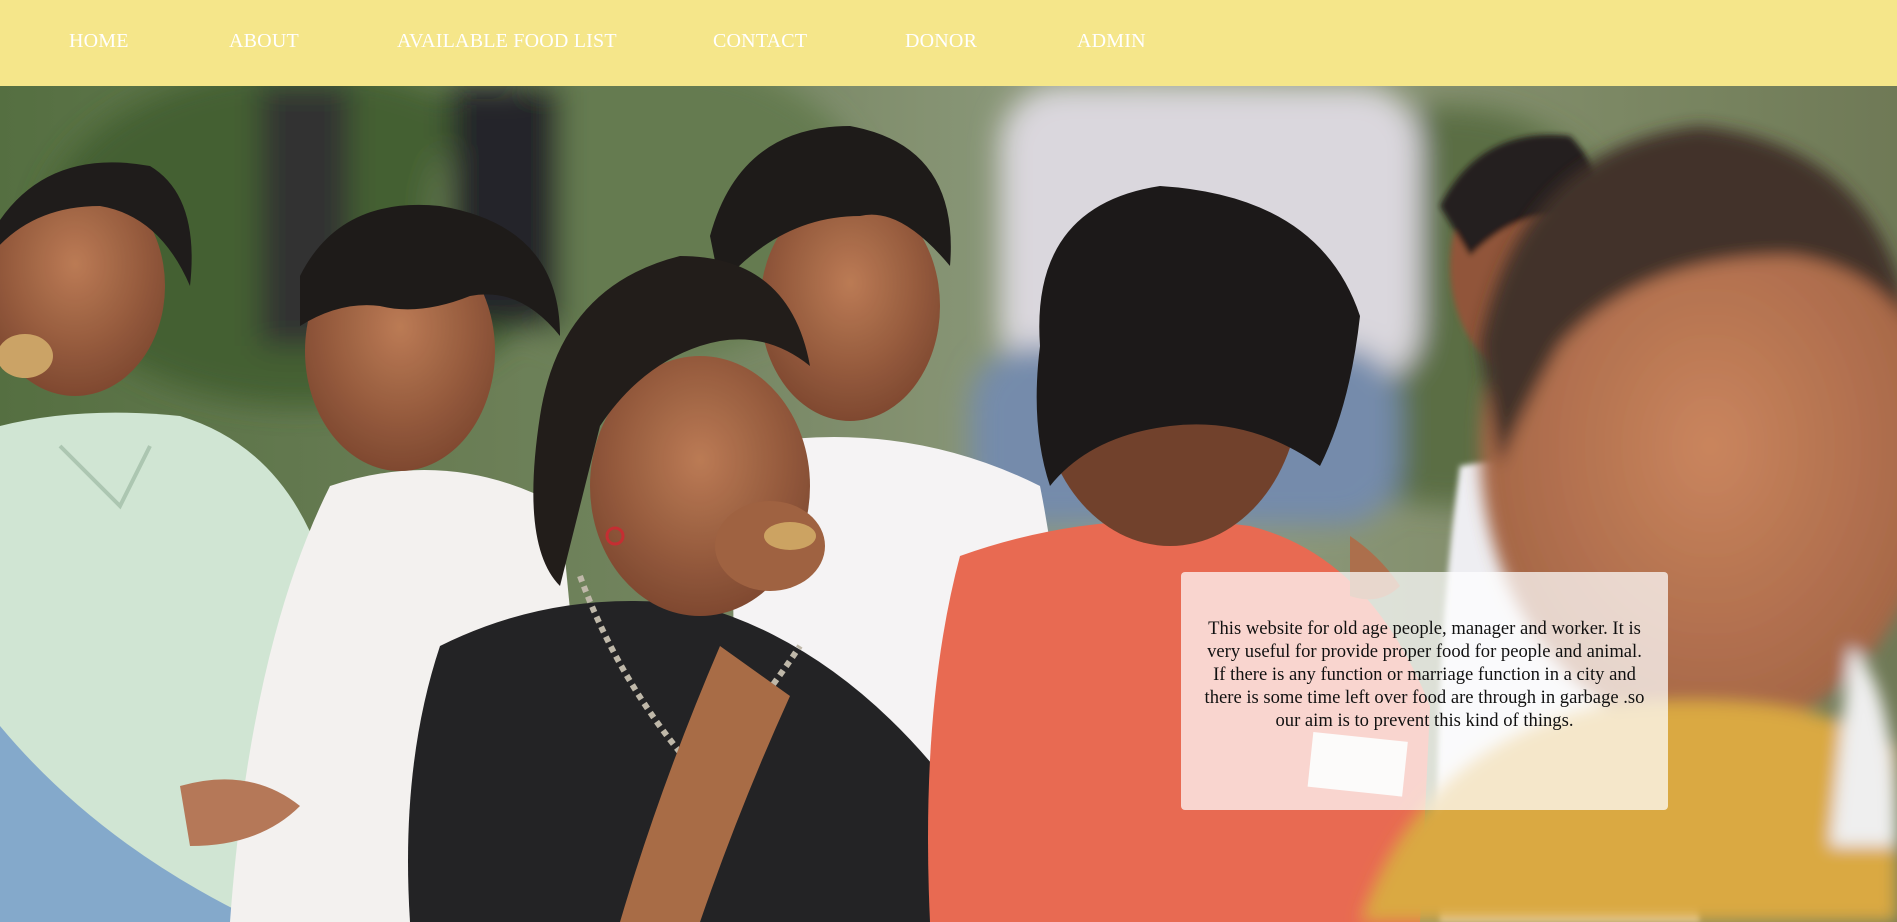 The width and height of the screenshot is (1897, 922). I want to click on nav-donor-link: DONOR, so click(941, 41).